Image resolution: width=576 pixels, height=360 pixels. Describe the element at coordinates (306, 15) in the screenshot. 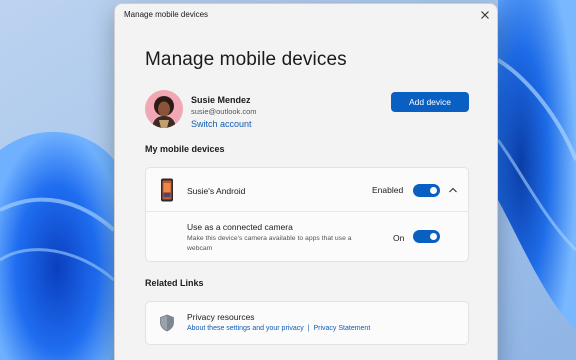

I see `title-bar: Manage mobile devices` at that location.